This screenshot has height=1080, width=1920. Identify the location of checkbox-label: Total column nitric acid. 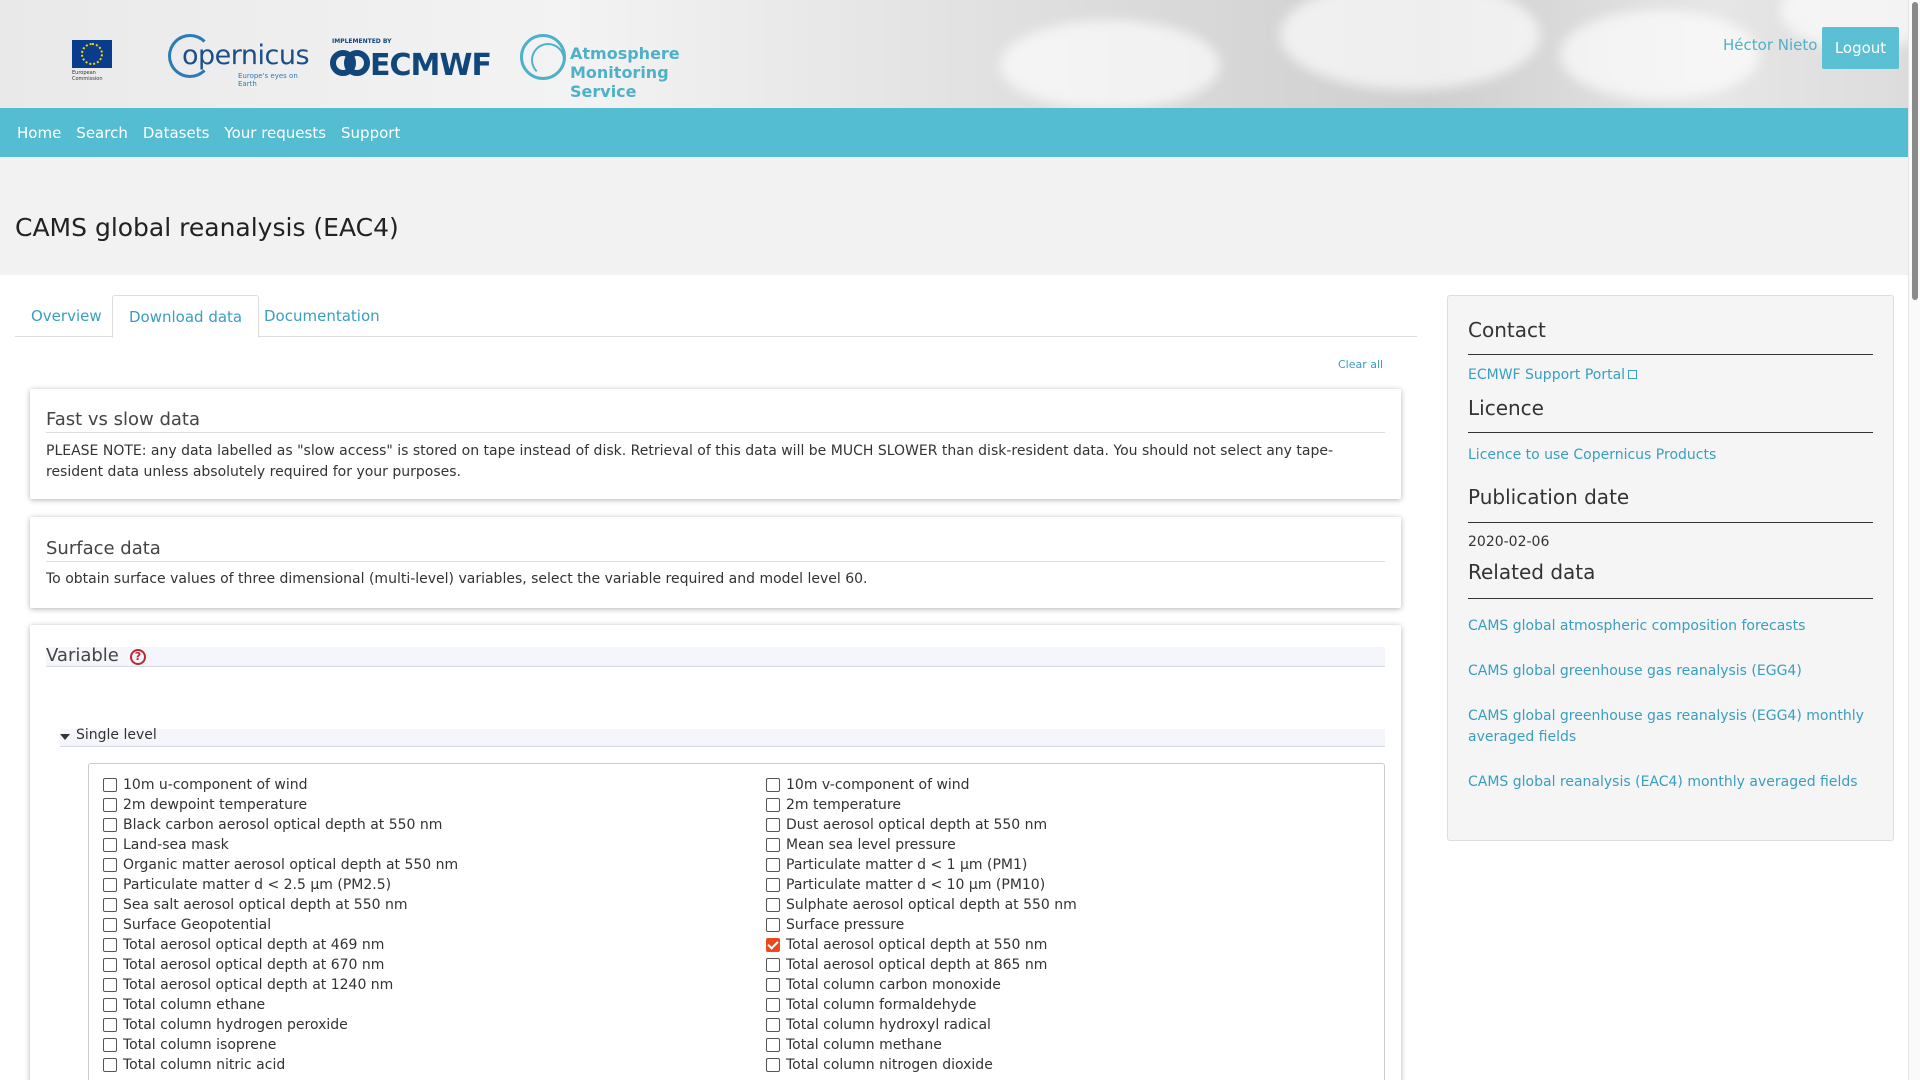
(204, 1065).